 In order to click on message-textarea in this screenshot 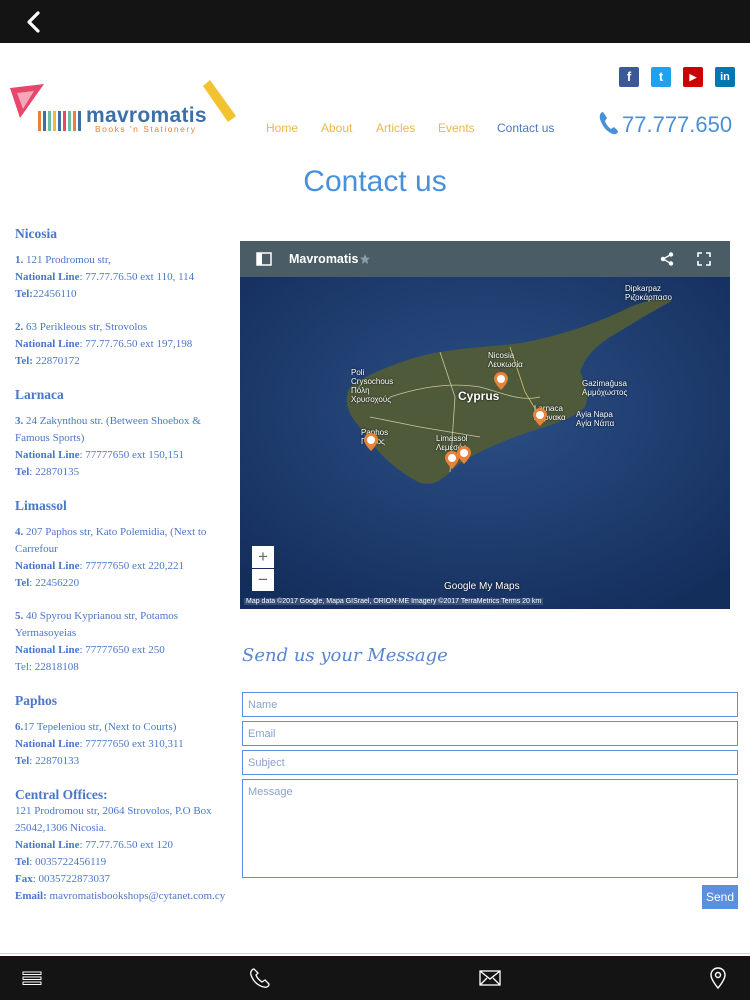, I will do `click(490, 828)`.